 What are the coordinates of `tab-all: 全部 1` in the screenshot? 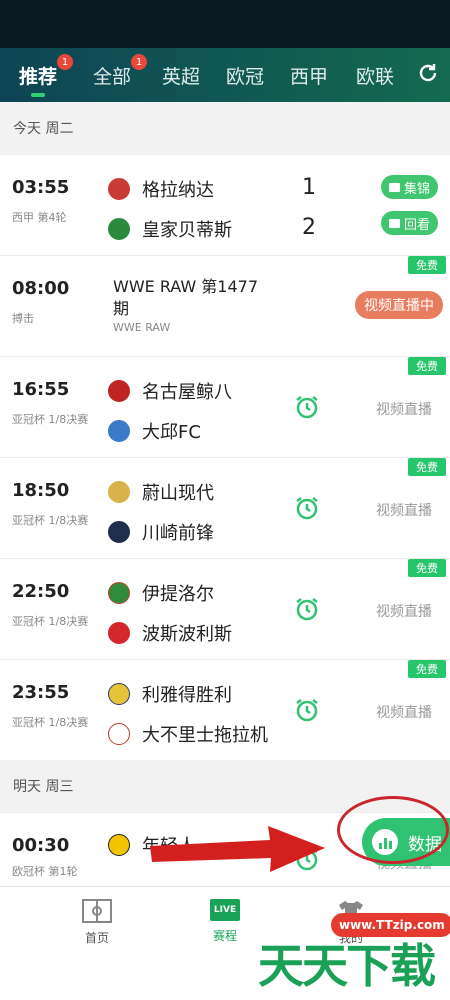 It's located at (118, 75).